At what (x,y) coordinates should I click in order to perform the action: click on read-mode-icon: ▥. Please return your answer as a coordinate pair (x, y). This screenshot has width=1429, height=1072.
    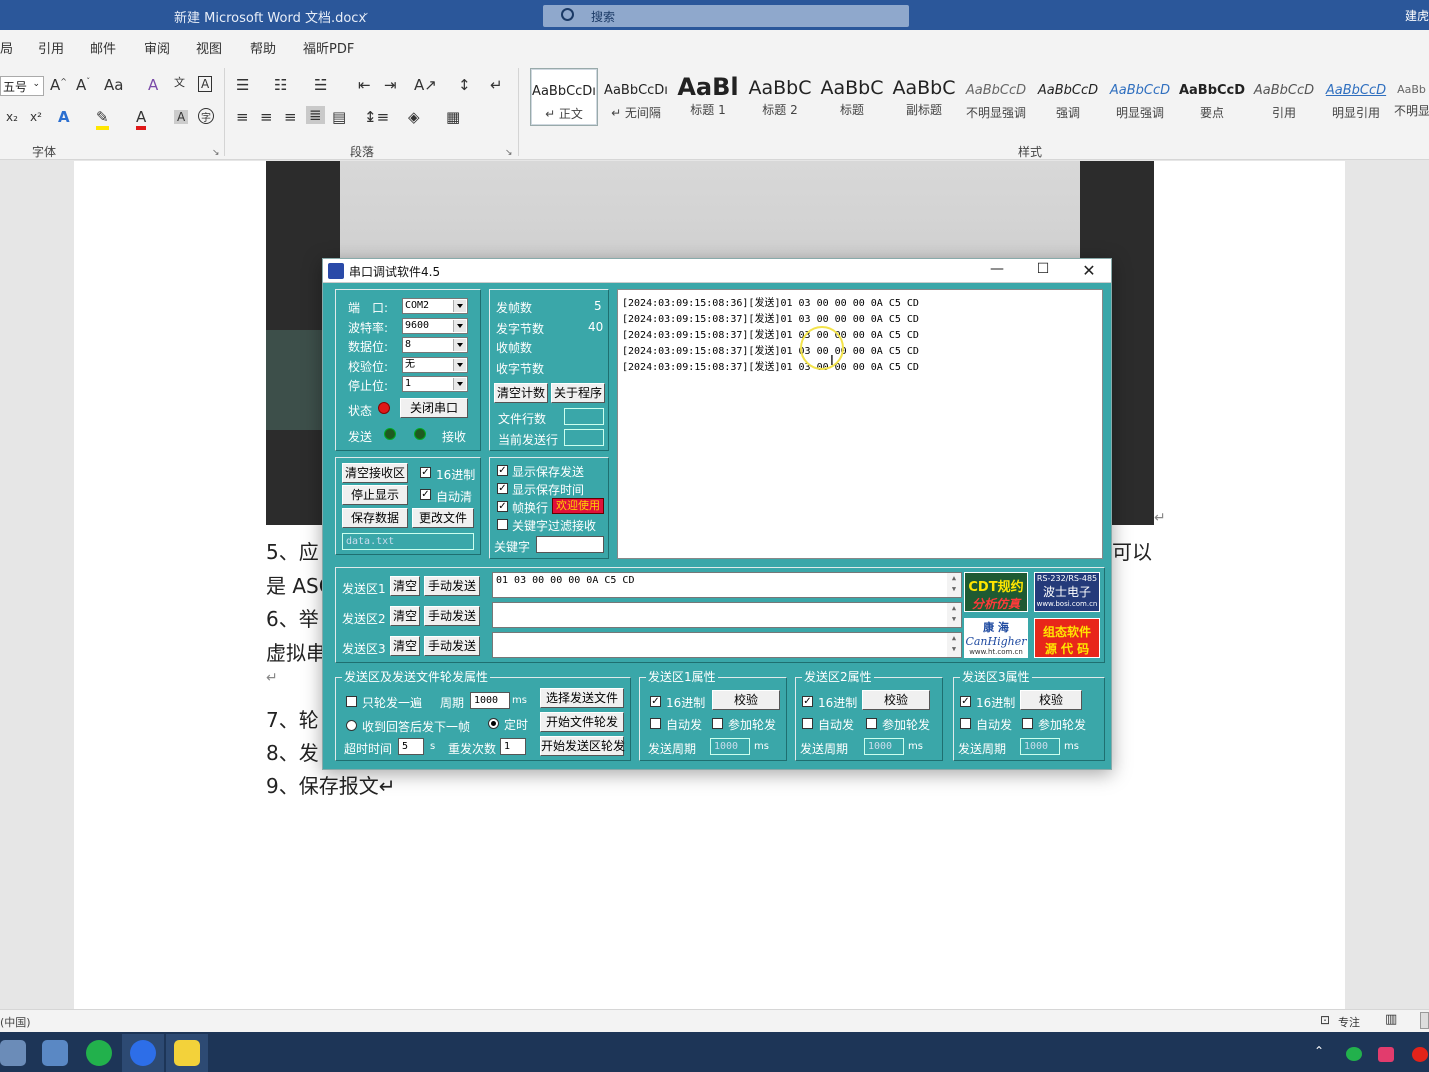
    Looking at the image, I should click on (1391, 1019).